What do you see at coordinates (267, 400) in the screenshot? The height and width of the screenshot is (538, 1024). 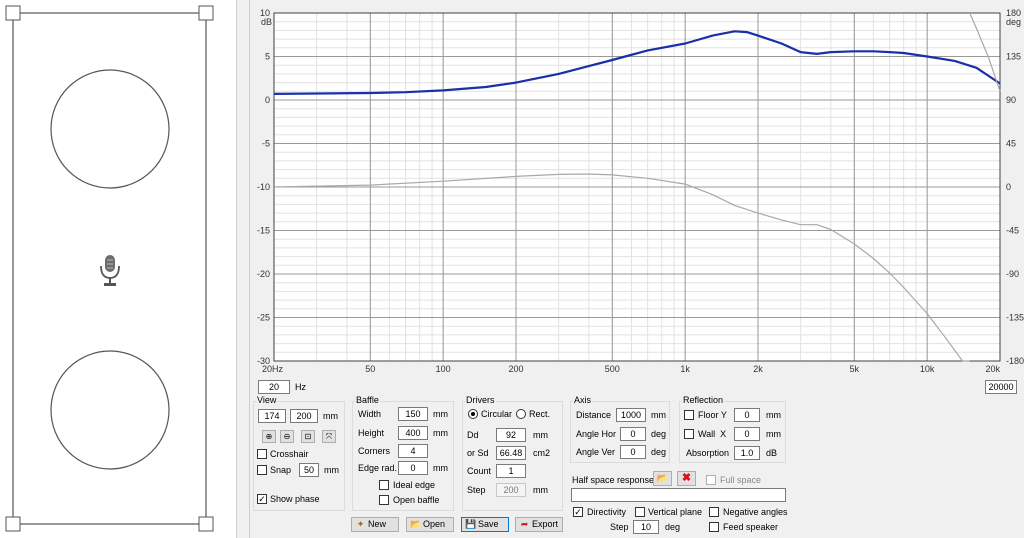 I see `view-group-title: View` at bounding box center [267, 400].